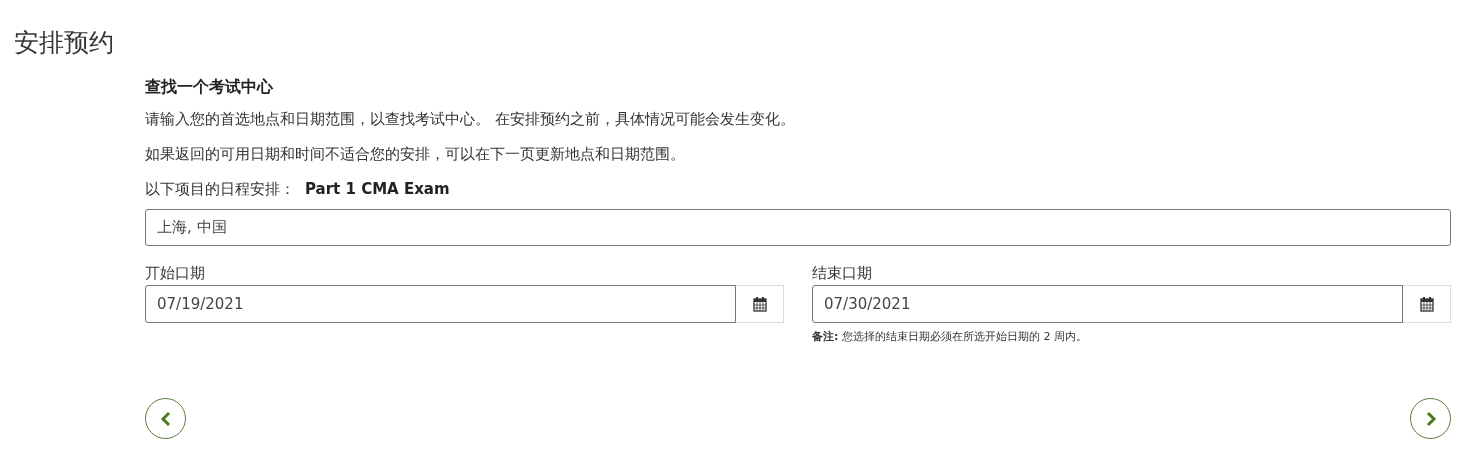  What do you see at coordinates (470, 119) in the screenshot?
I see `paragraph: 请输入您的首选地点和日期范围，以查找考试中心。 在安排预约之前，具体情况可能会发生变化。` at bounding box center [470, 119].